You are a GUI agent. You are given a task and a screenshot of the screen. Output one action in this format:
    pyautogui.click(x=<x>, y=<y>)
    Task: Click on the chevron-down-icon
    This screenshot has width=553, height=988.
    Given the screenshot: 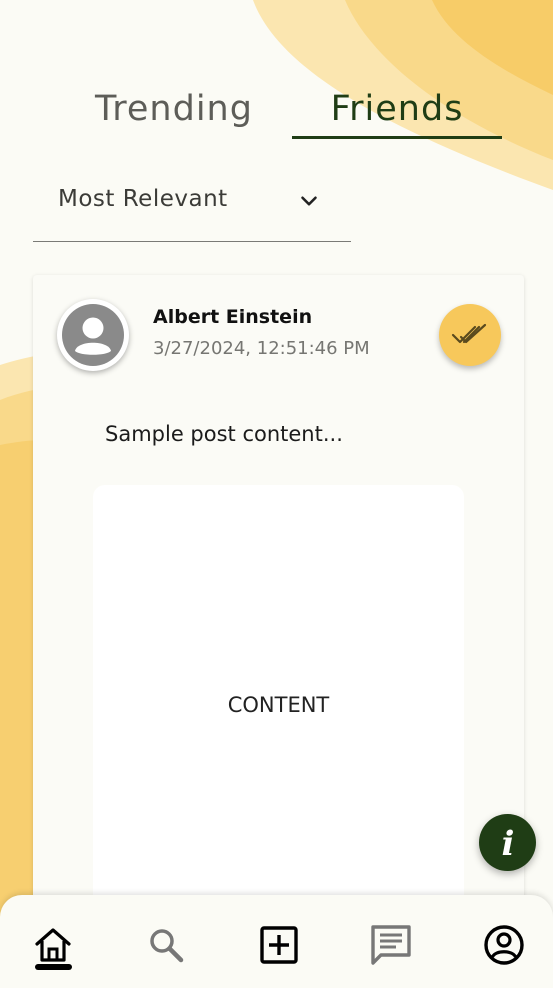 What is the action you would take?
    pyautogui.click(x=309, y=201)
    